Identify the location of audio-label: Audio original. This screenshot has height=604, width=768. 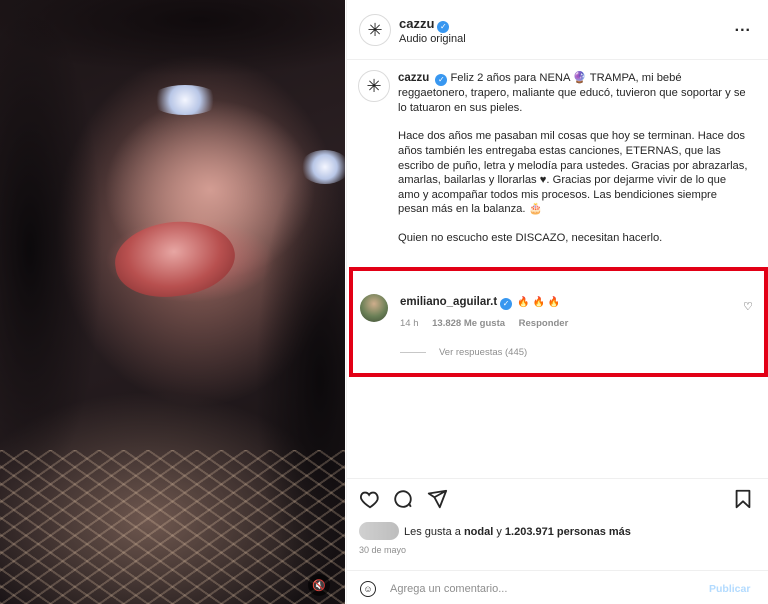
(432, 39).